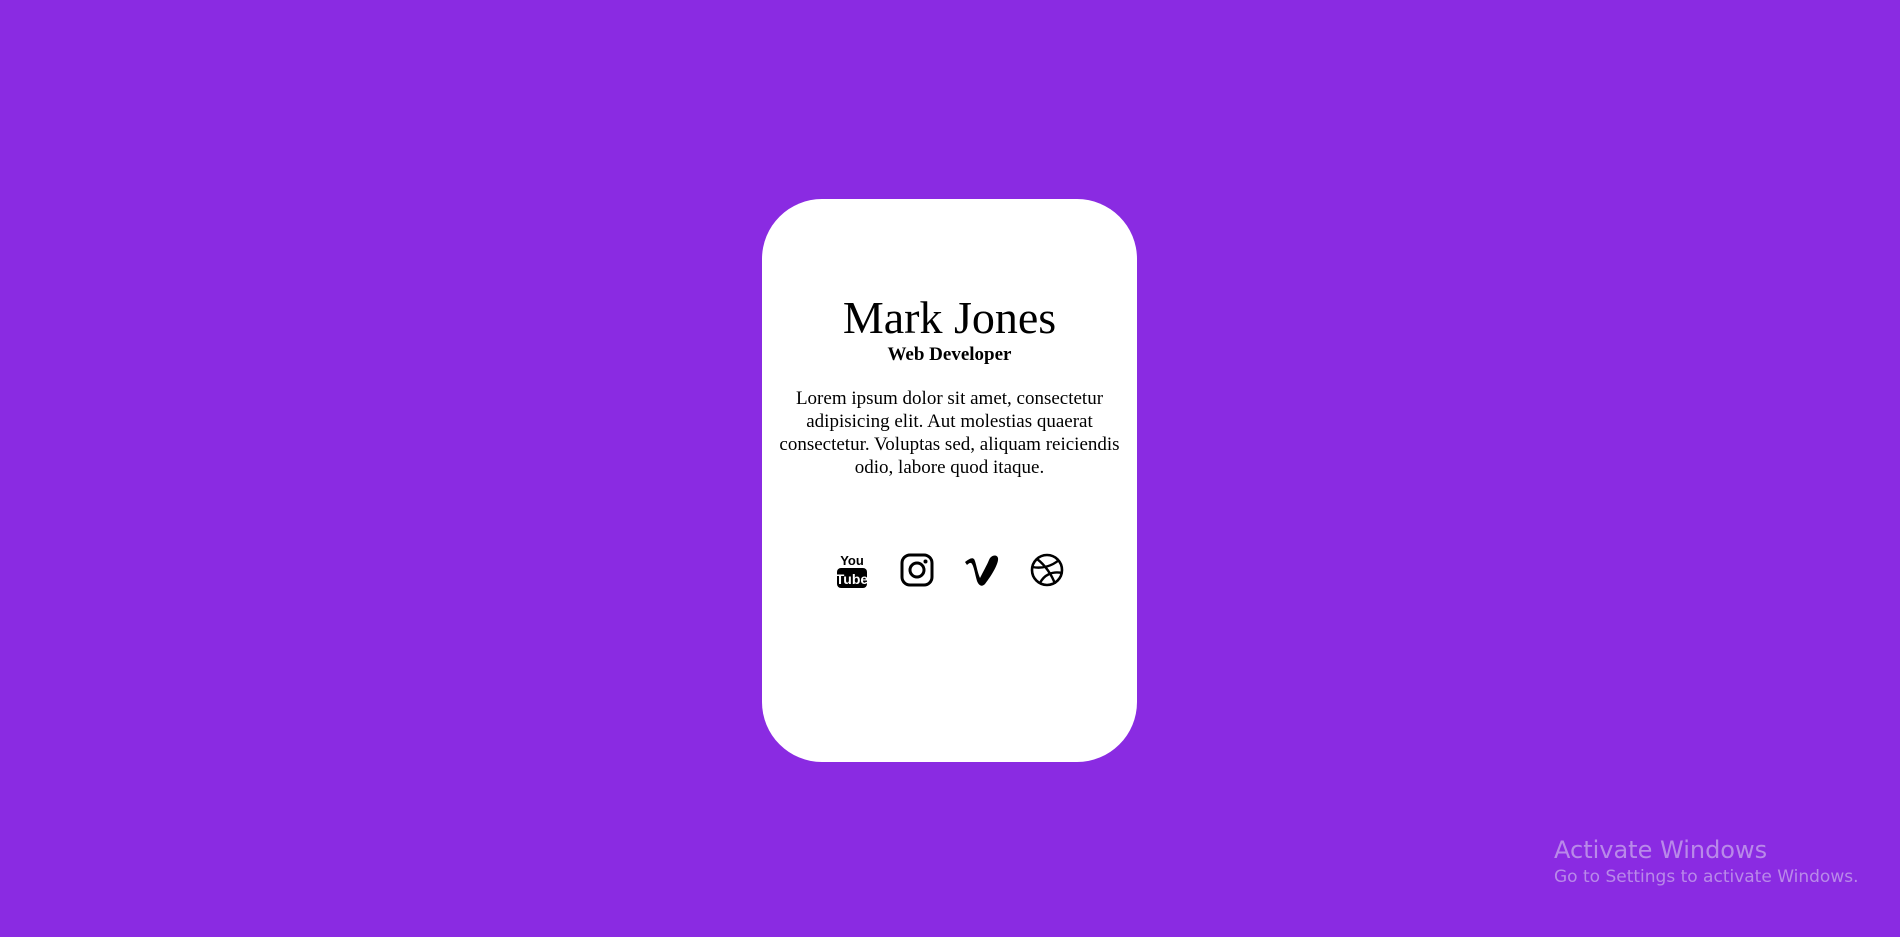 The image size is (1900, 937). Describe the element at coordinates (852, 579) in the screenshot. I see `svg-text: Tube` at that location.